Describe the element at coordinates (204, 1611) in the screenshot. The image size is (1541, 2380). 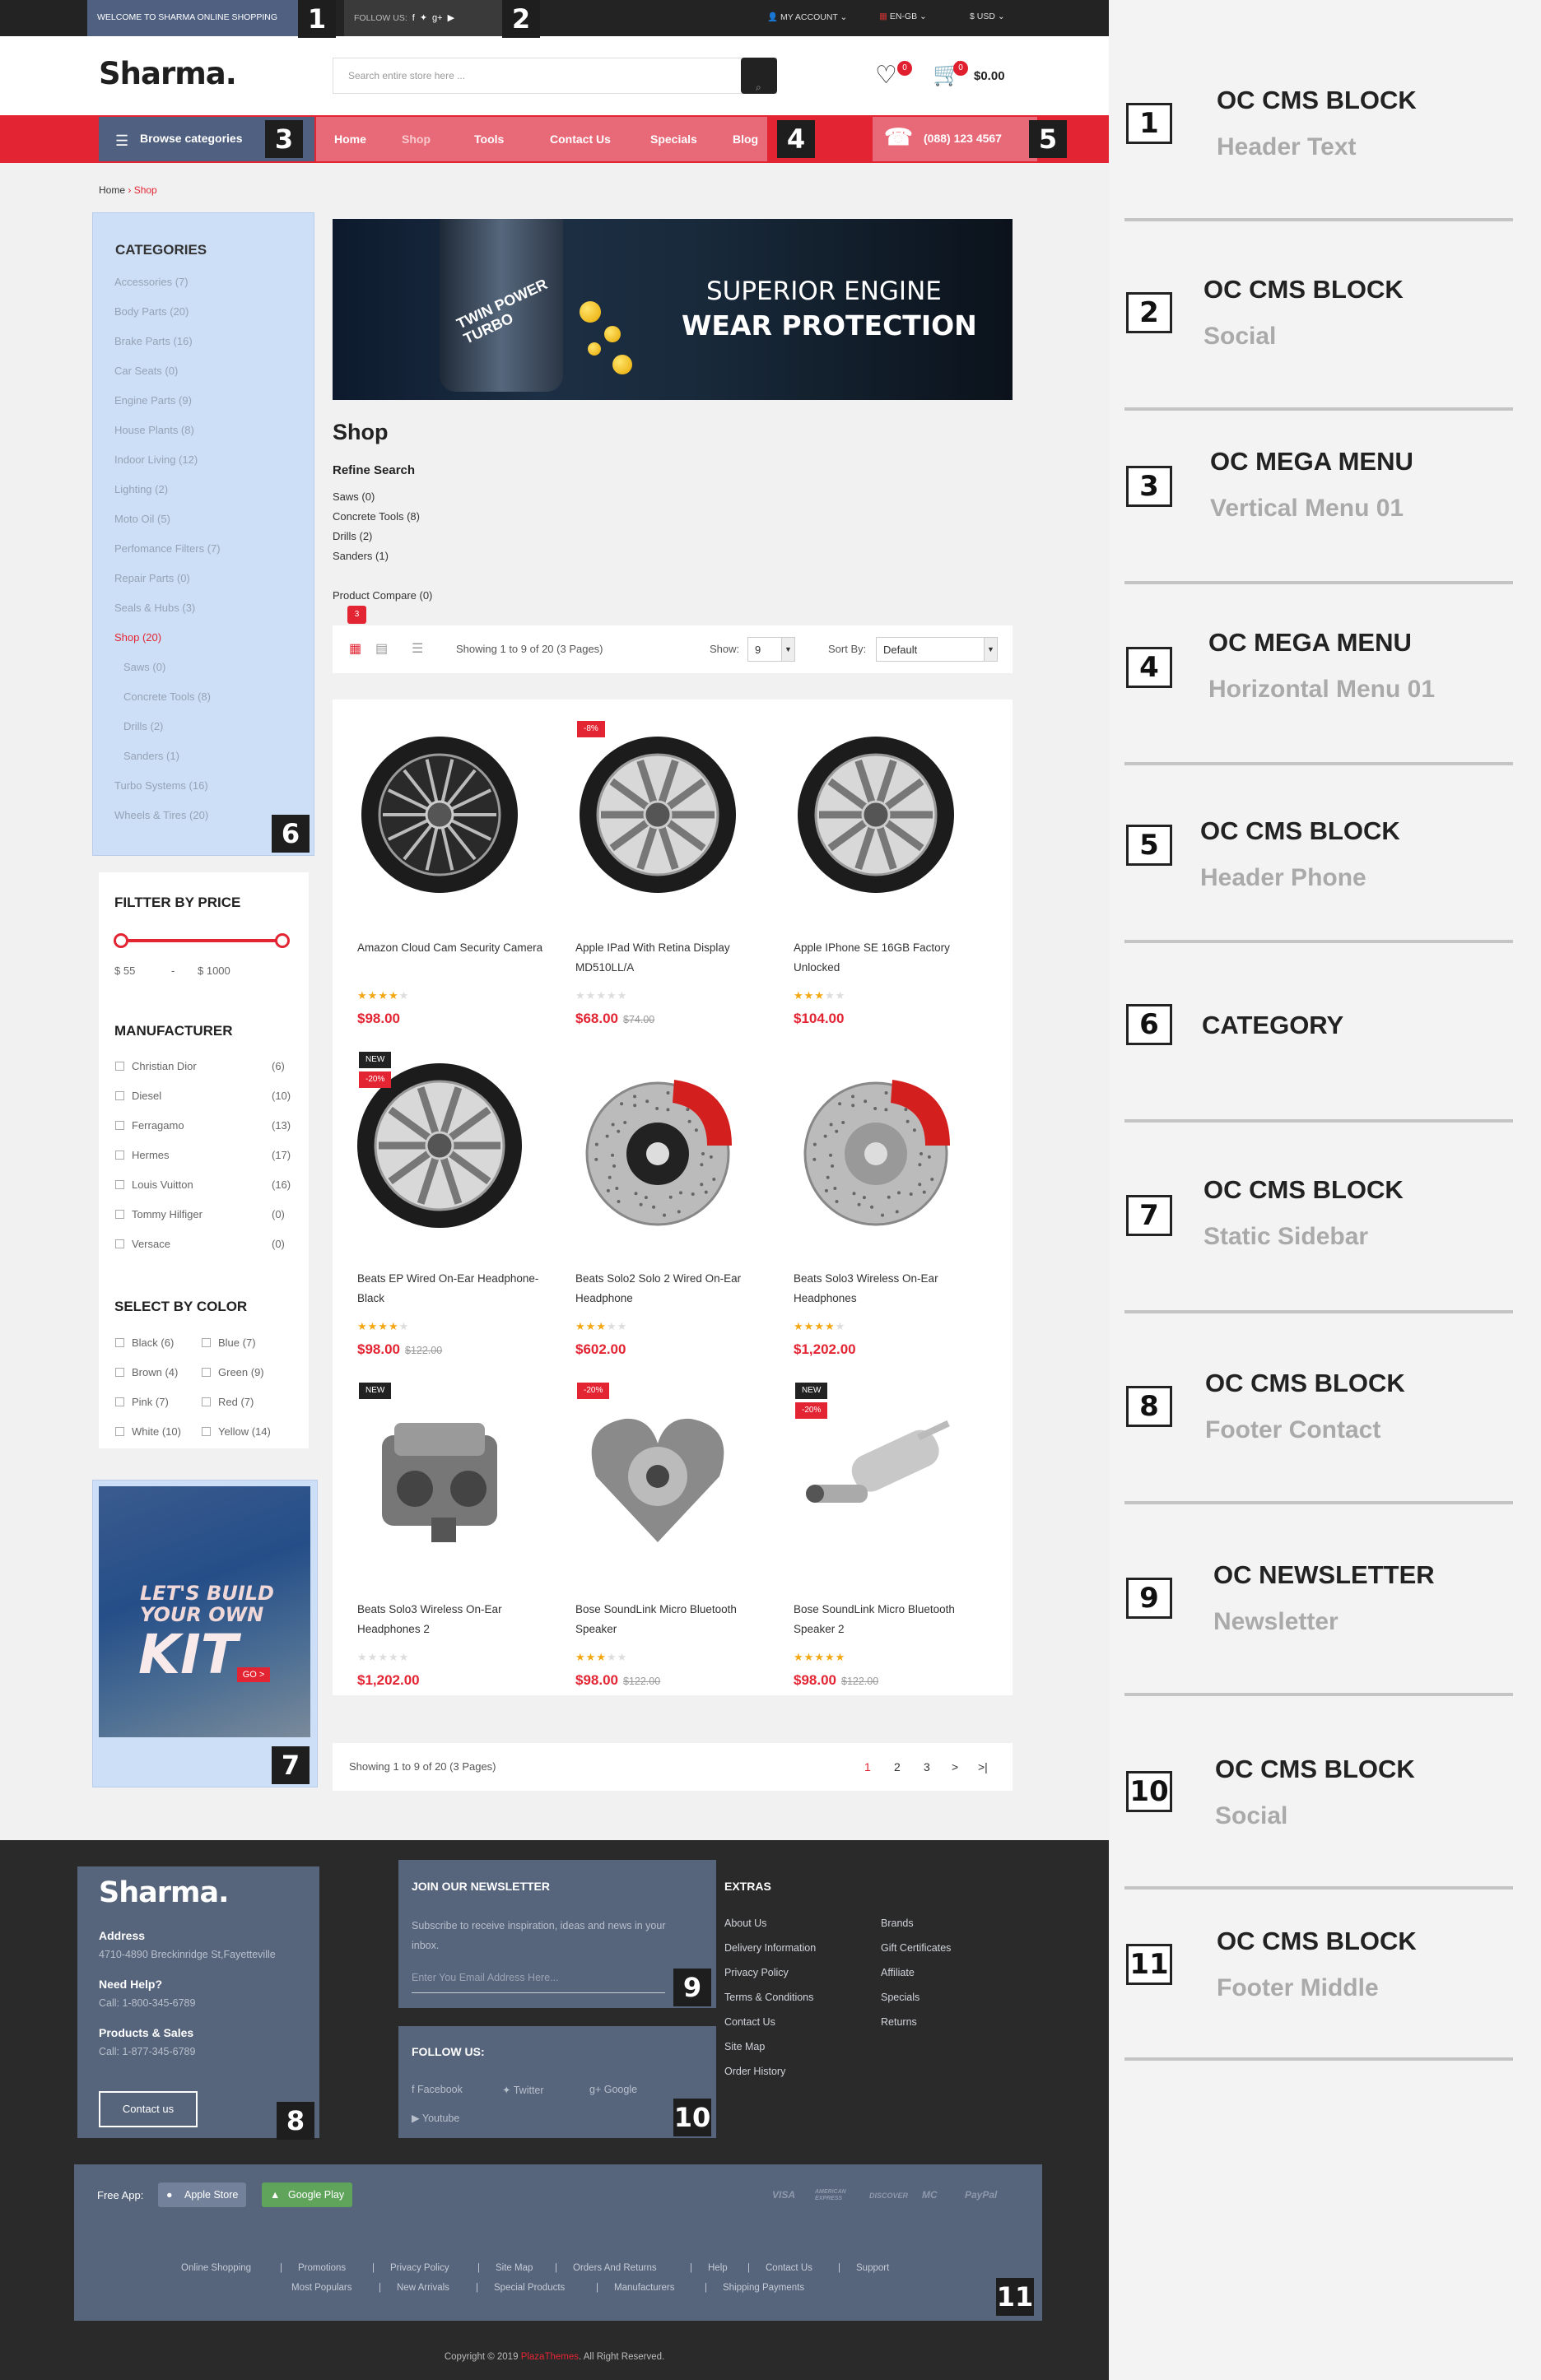
I see `build-kit-banner: LET'S BUILD YOUR OWN KIT GO >` at that location.